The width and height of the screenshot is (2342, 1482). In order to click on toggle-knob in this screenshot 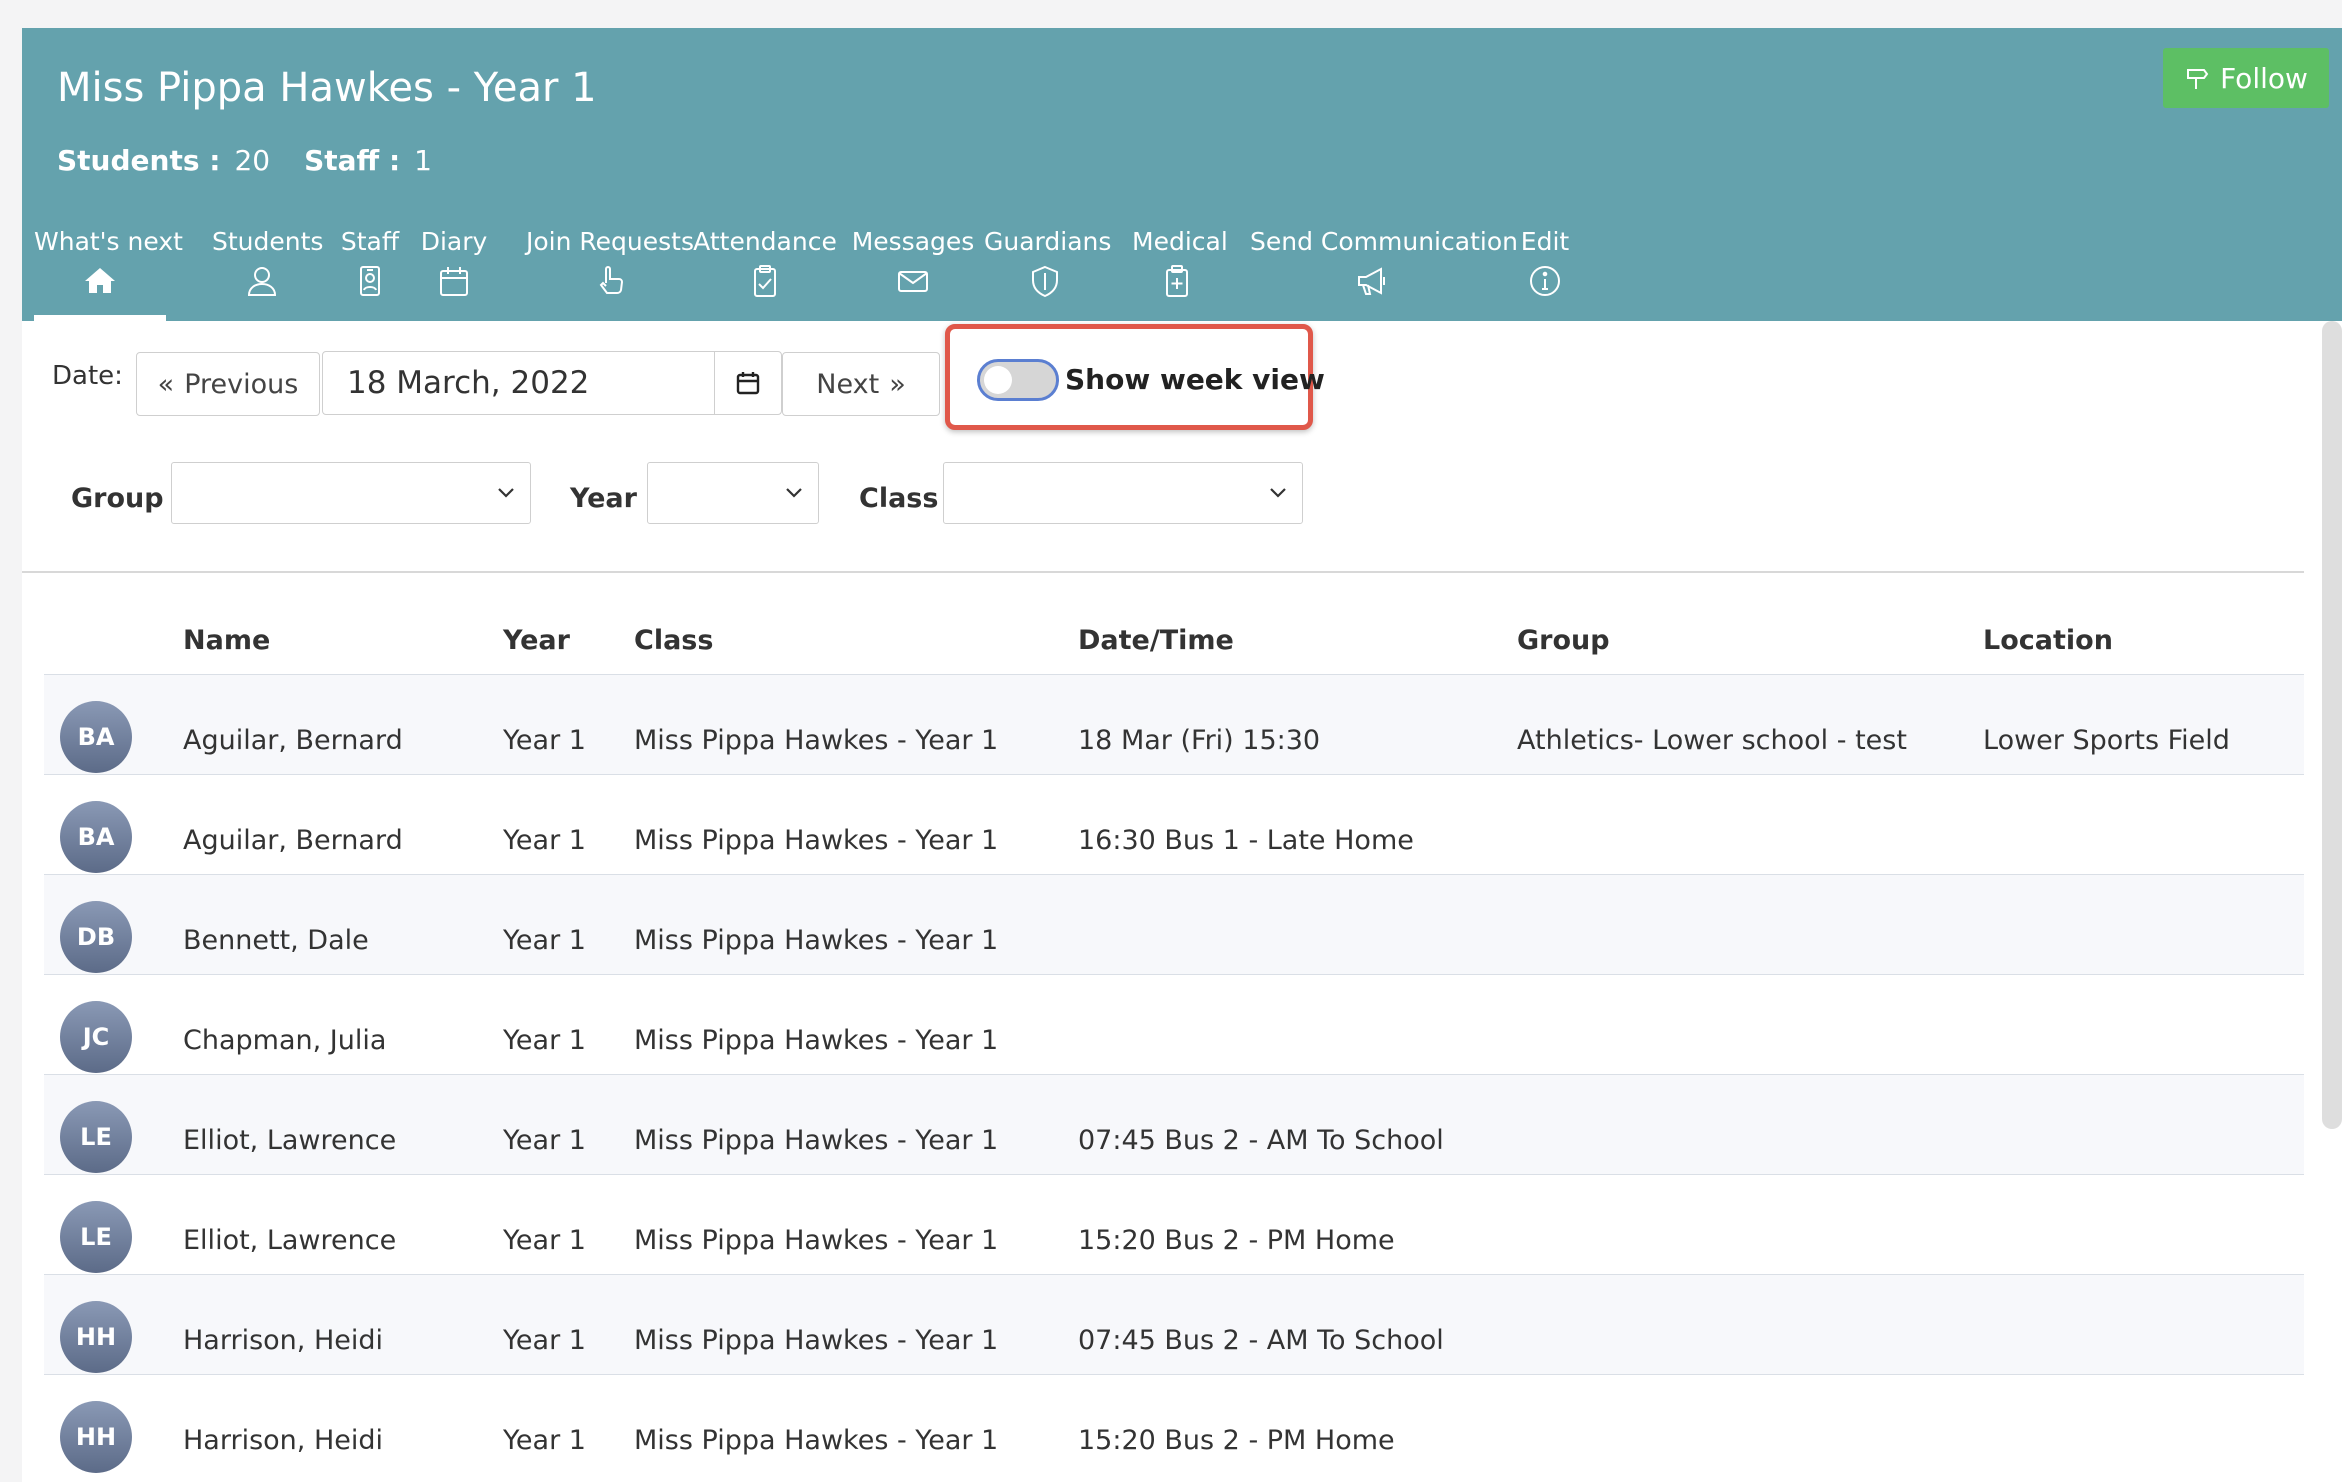, I will do `click(998, 380)`.